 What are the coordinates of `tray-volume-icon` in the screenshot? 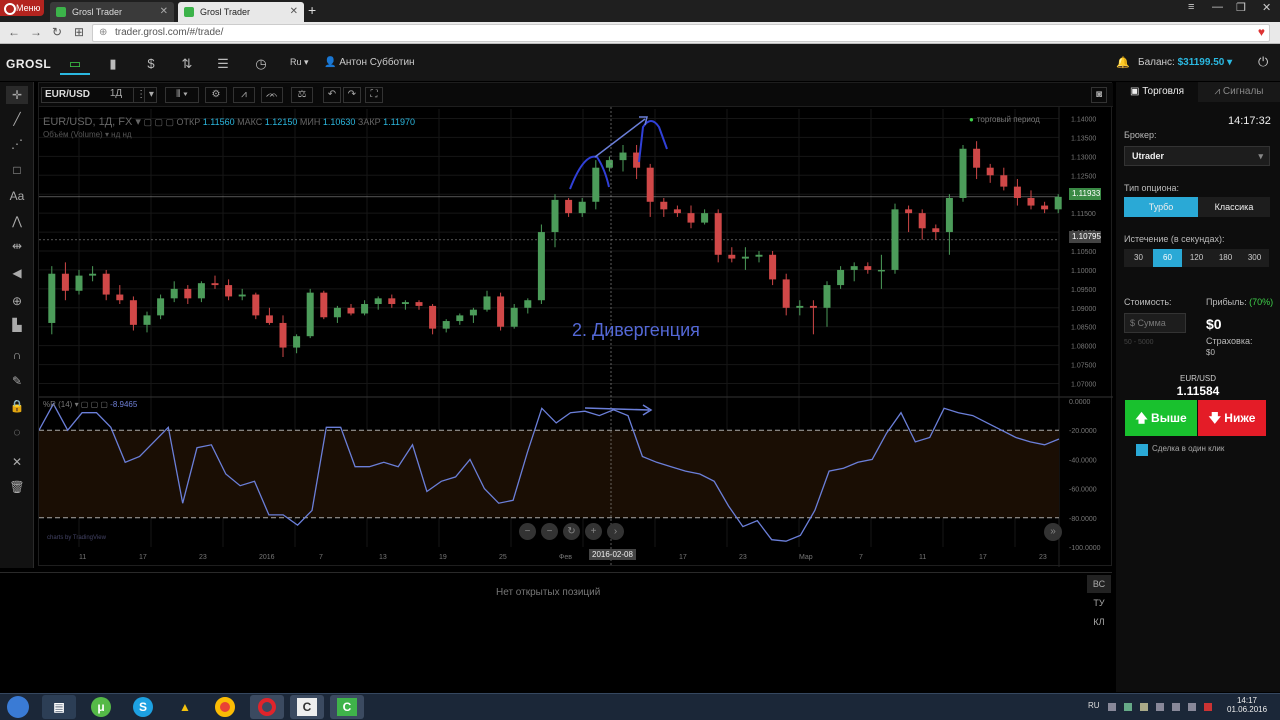 It's located at (1192, 707).